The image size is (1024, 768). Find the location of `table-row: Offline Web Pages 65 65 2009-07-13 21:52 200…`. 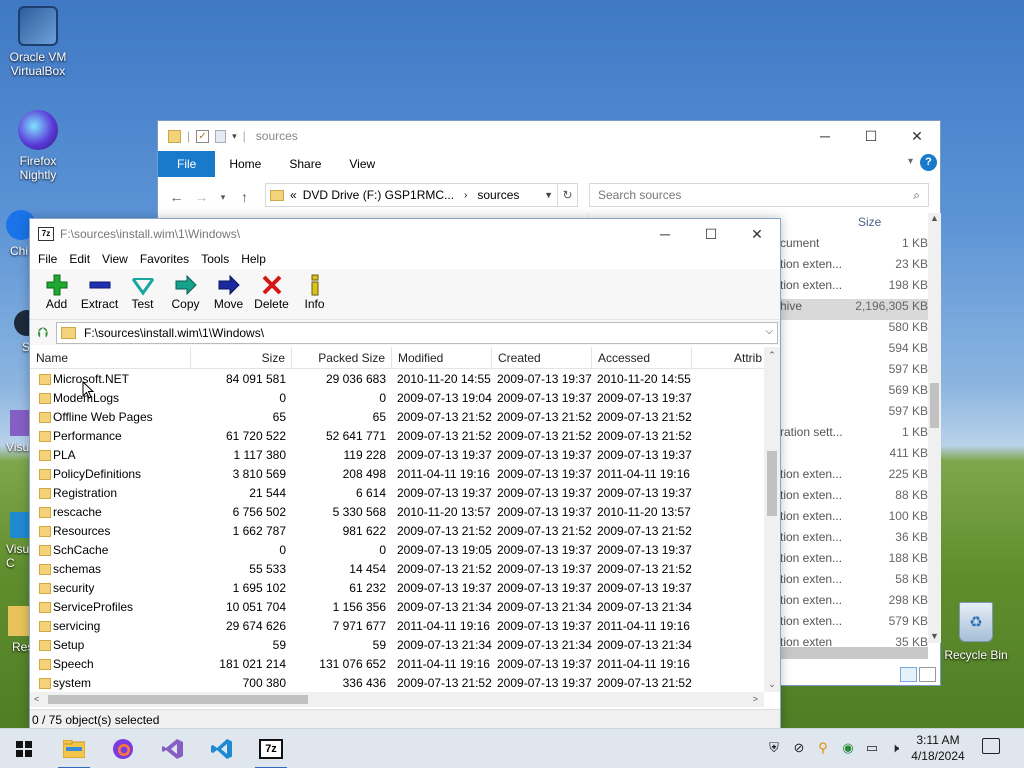

table-row: Offline Web Pages 65 65 2009-07-13 21:52 200… is located at coordinates (397, 417).